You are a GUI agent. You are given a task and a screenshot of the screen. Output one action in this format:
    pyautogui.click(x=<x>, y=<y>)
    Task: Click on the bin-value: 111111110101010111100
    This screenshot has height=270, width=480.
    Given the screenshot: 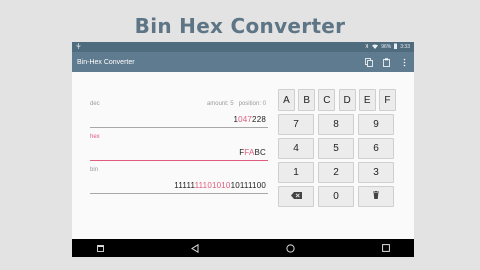 What is the action you would take?
    pyautogui.click(x=220, y=185)
    